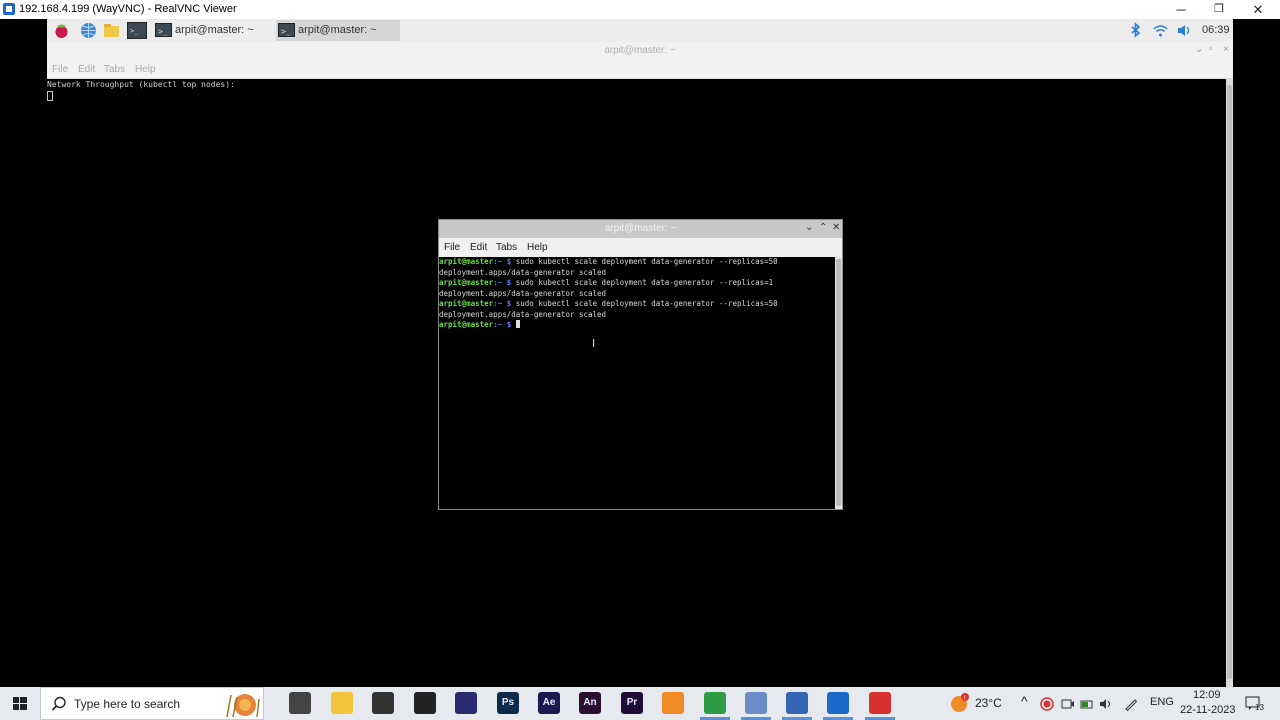  Describe the element at coordinates (1226, 49) in the screenshot. I see `close-icon: ×` at that location.